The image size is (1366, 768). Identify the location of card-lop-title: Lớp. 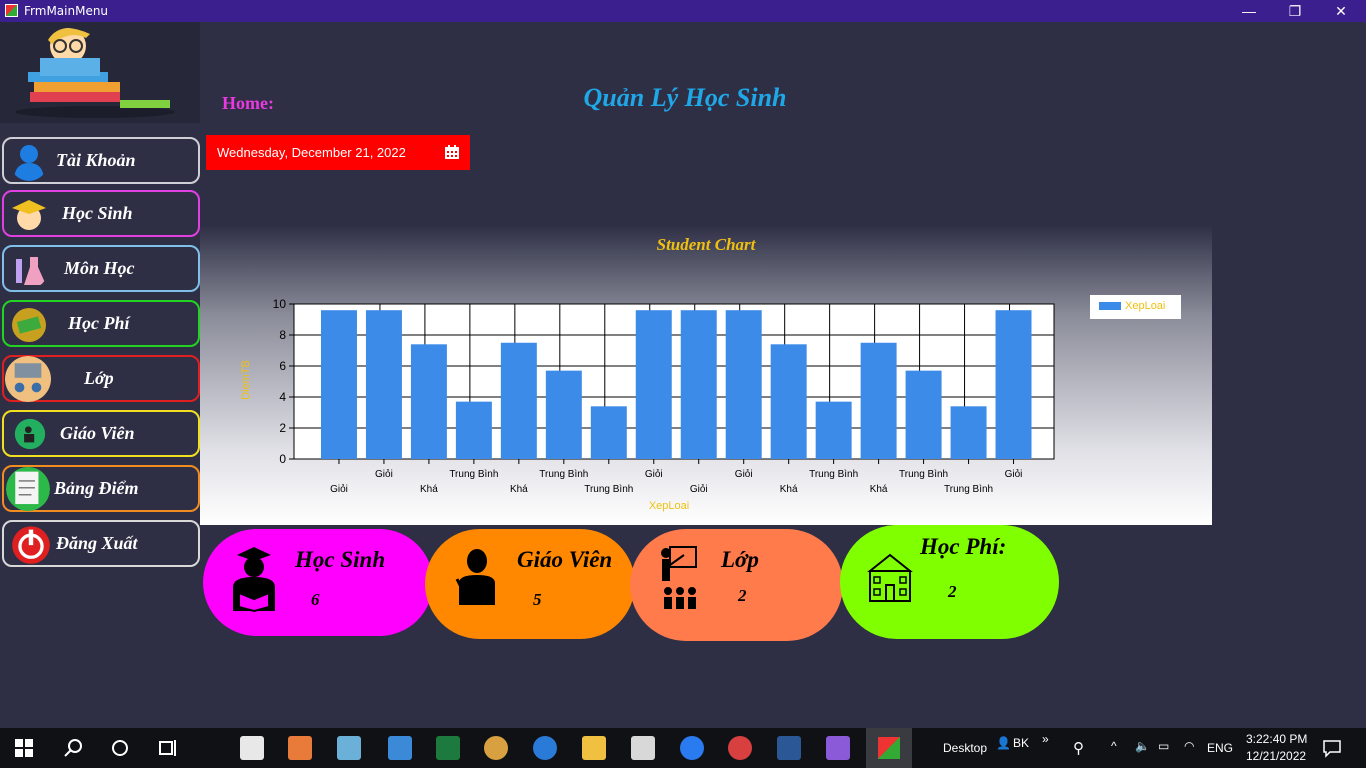
(740, 559).